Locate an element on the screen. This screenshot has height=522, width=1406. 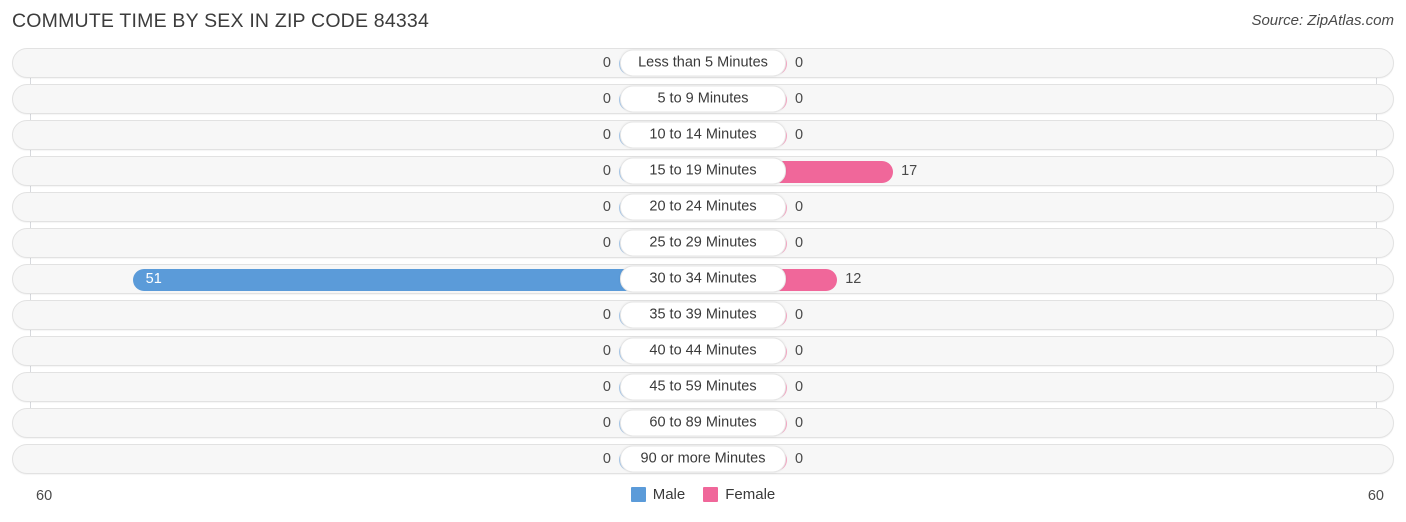
legend: Male Female is located at coordinates (703, 494).